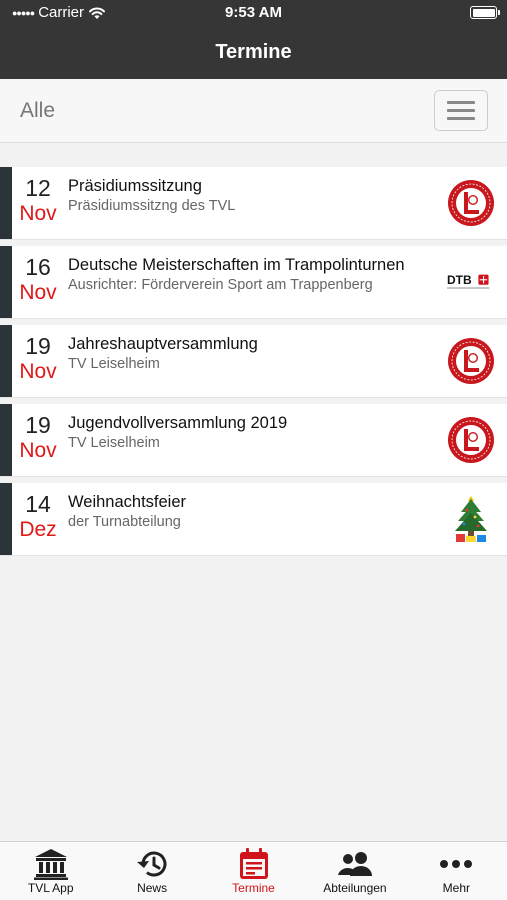  Describe the element at coordinates (253, 111) in the screenshot. I see `filter-bar: Alle` at that location.